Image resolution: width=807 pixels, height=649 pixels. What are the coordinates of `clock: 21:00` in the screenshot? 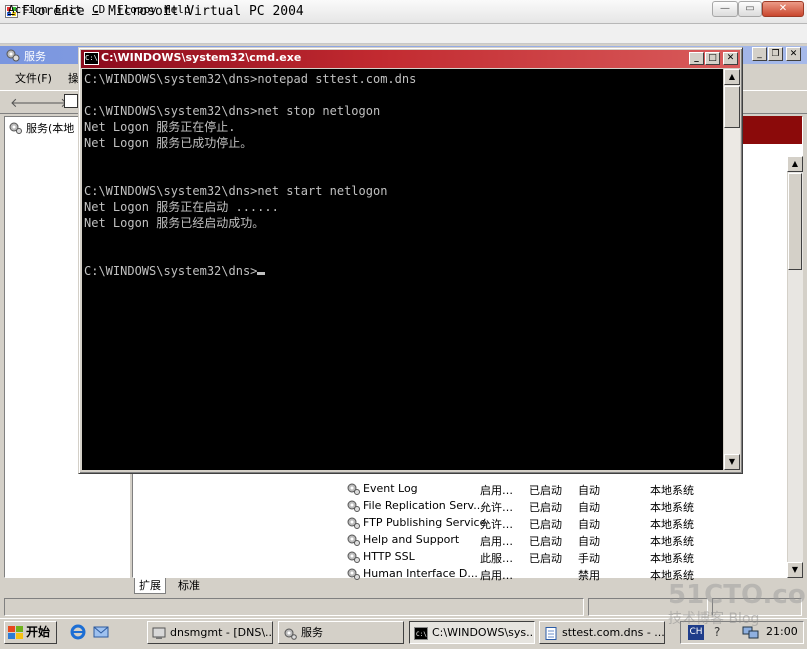 It's located at (782, 631).